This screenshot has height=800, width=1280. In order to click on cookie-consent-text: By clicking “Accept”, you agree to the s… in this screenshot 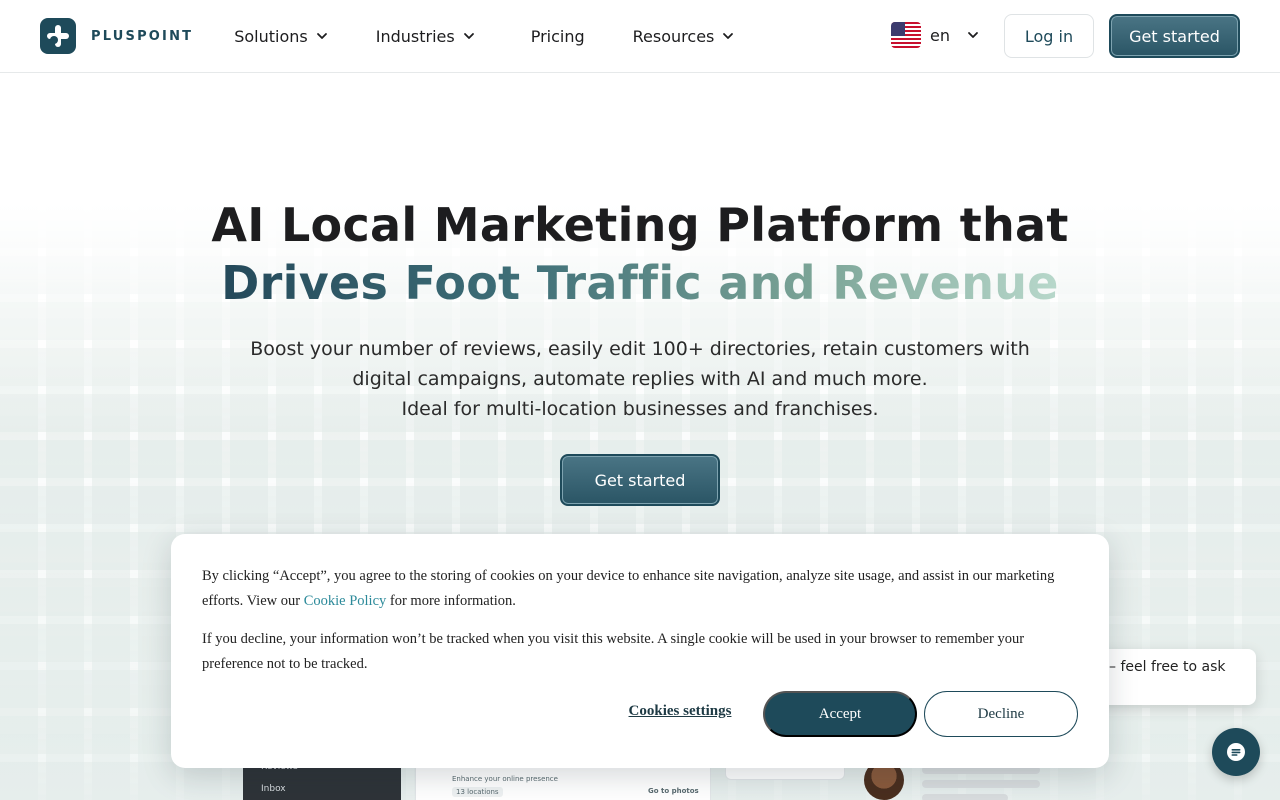, I will do `click(642, 589)`.